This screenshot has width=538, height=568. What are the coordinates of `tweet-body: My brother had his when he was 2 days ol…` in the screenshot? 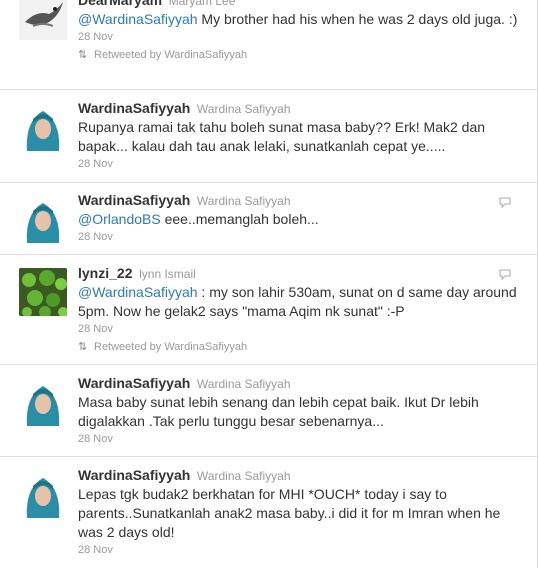 It's located at (357, 19).